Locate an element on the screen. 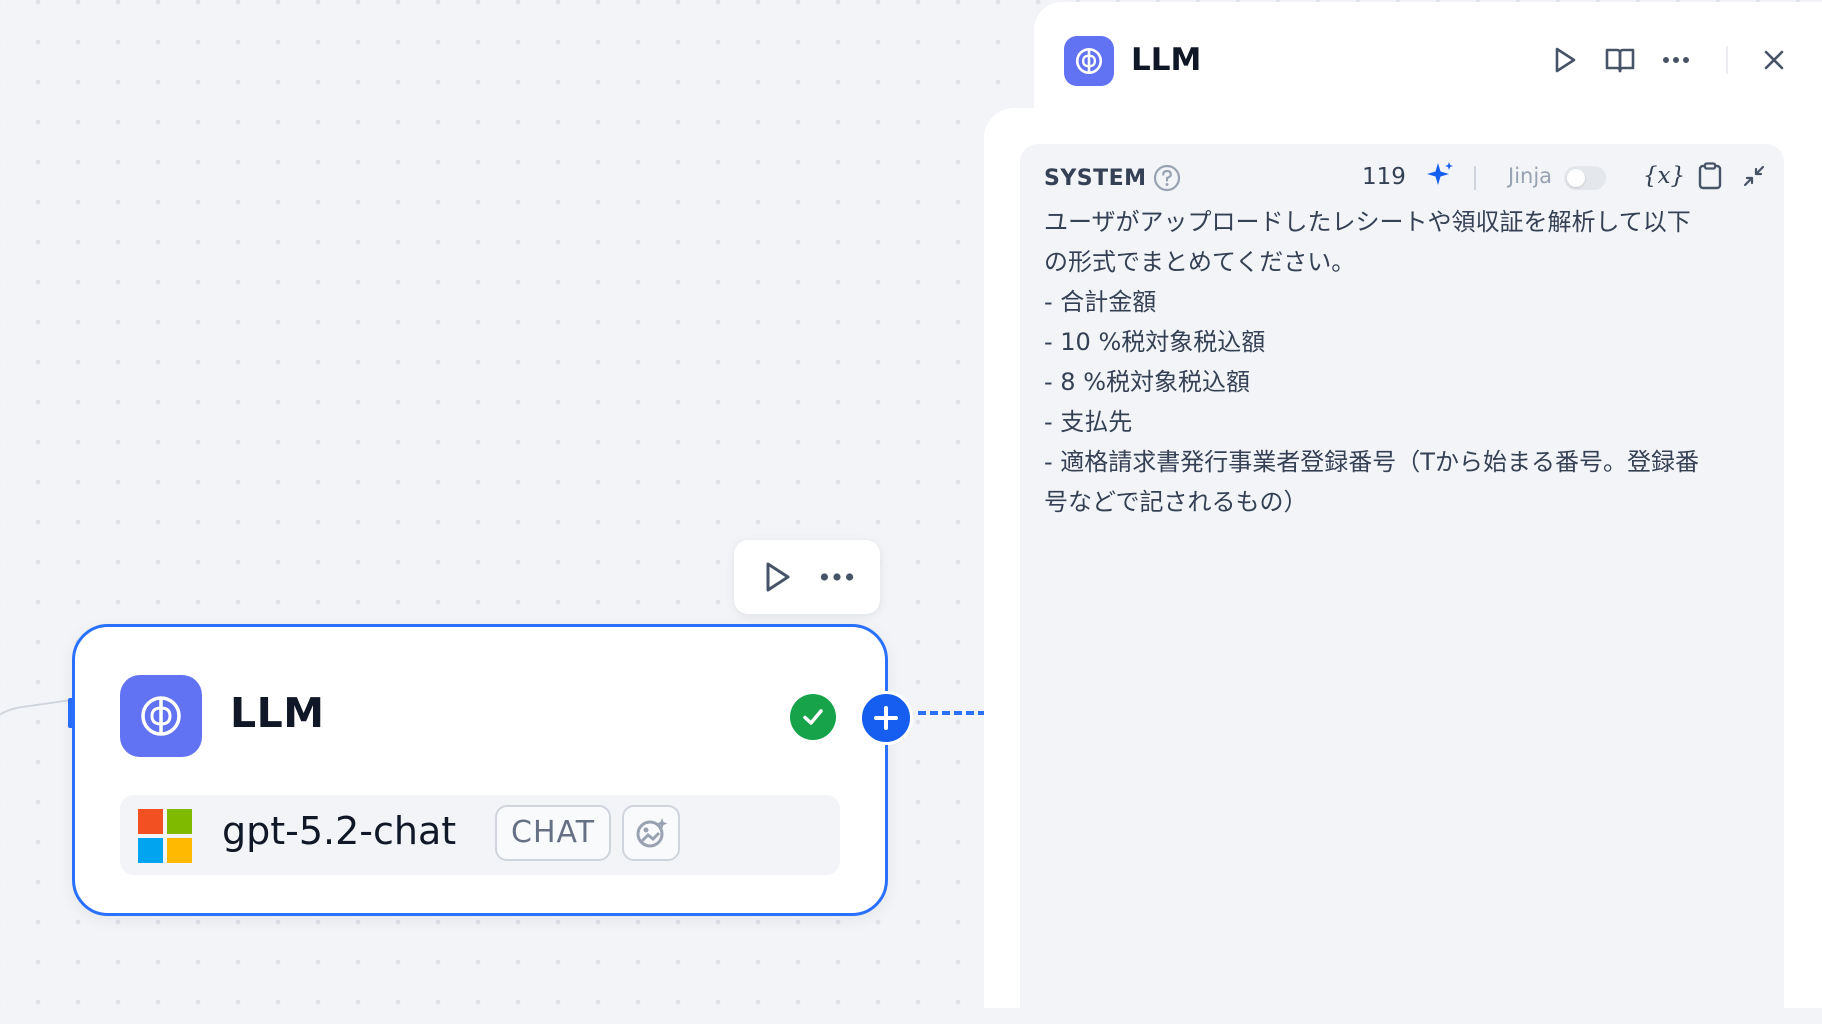 Image resolution: width=1822 pixels, height=1024 pixels. editor-toolbar-divider is located at coordinates (1475, 178).